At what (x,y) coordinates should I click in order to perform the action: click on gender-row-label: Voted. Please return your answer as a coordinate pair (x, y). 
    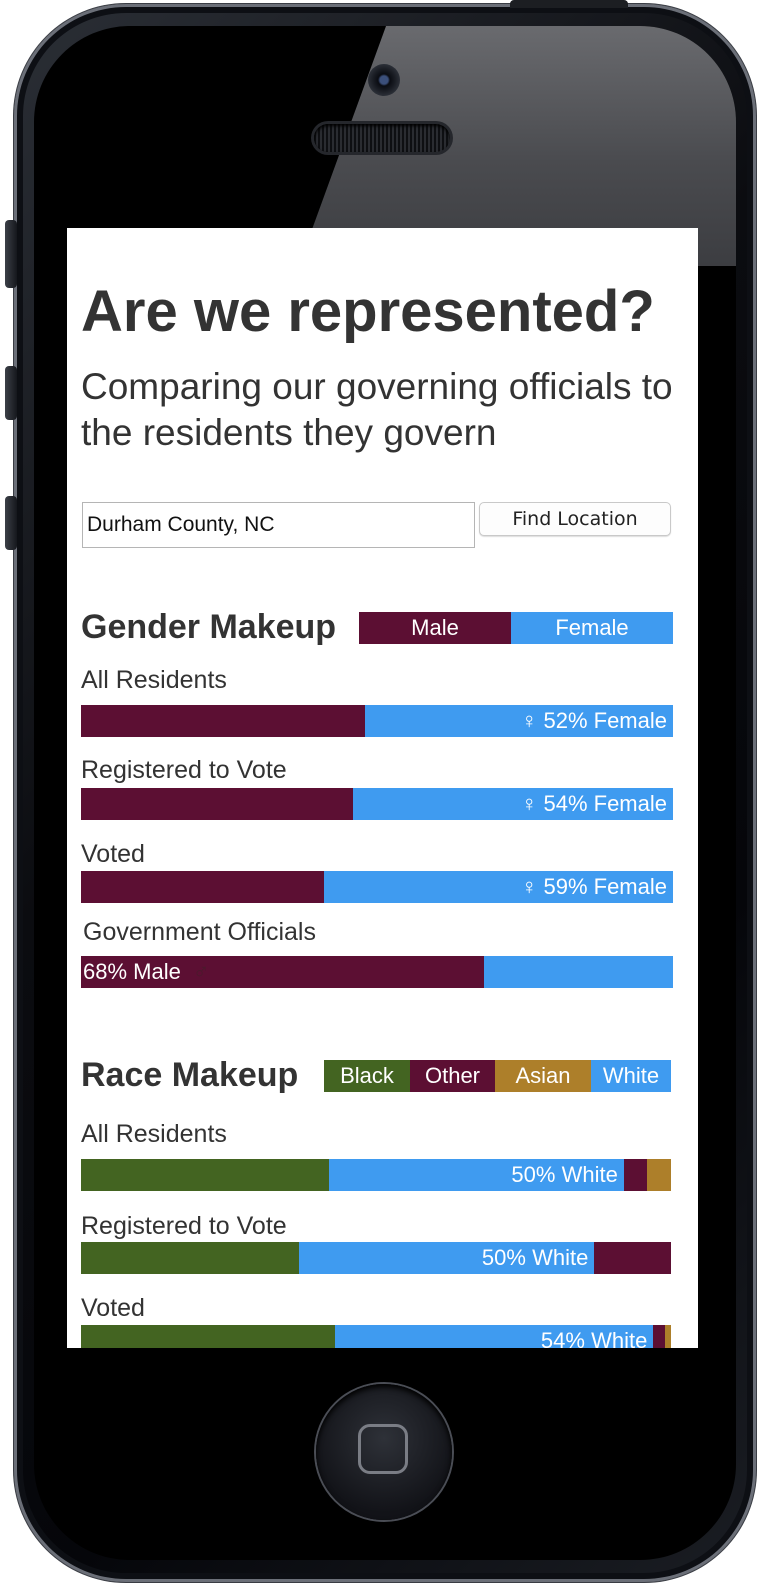
    Looking at the image, I should click on (113, 854).